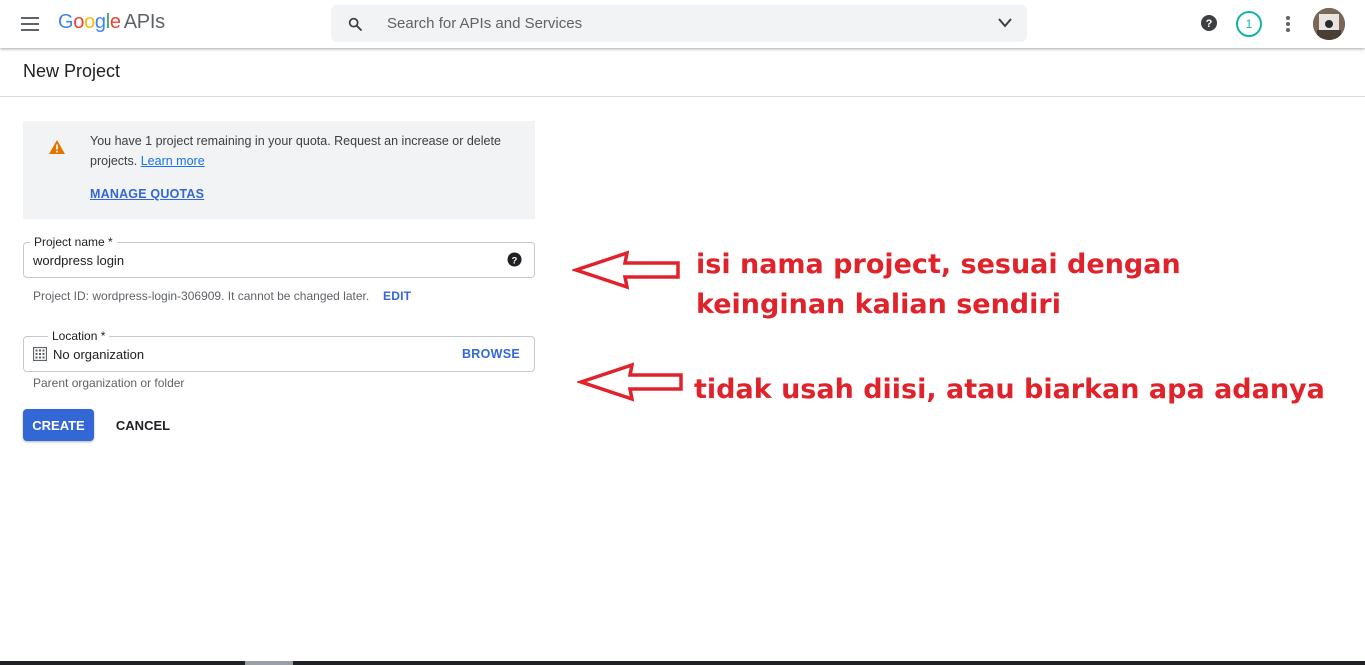 The width and height of the screenshot is (1365, 665). Describe the element at coordinates (279, 350) in the screenshot. I see `location-field: Location * No organization BROWSE` at that location.